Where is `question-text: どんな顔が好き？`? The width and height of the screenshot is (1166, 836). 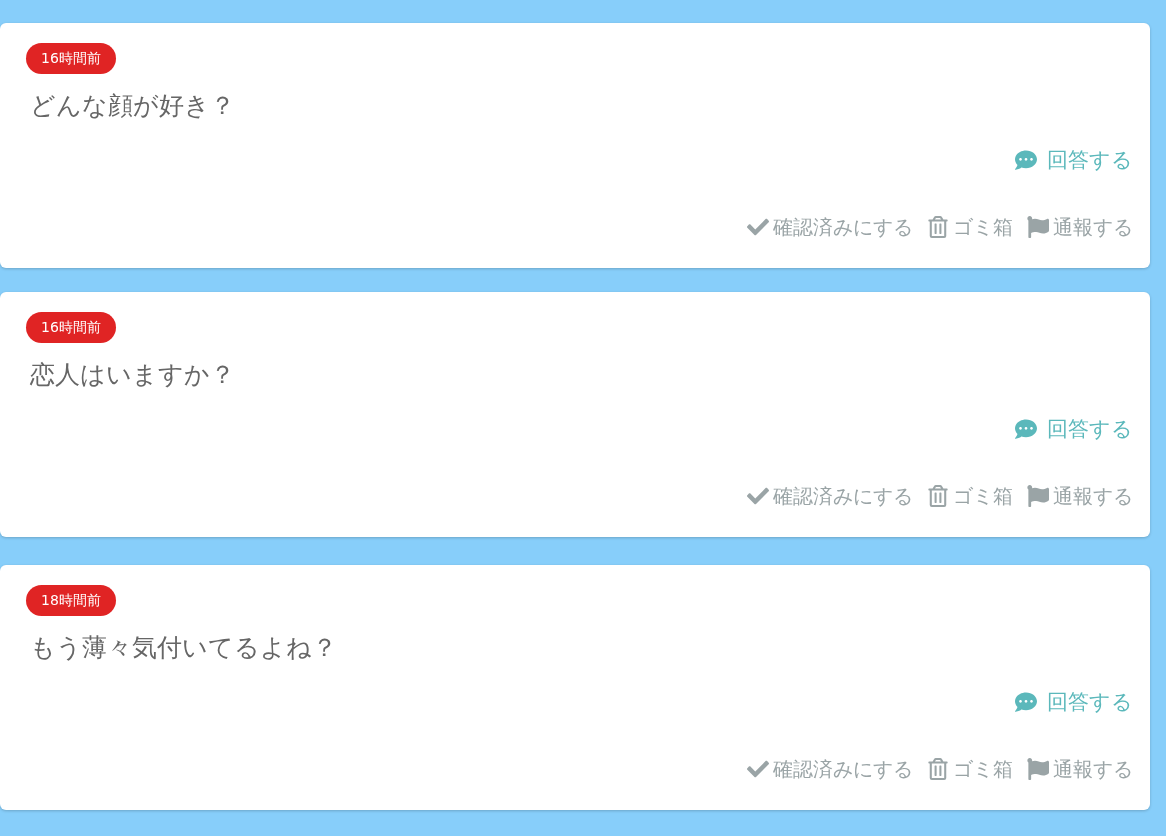 question-text: どんな顔が好き？ is located at coordinates (133, 106).